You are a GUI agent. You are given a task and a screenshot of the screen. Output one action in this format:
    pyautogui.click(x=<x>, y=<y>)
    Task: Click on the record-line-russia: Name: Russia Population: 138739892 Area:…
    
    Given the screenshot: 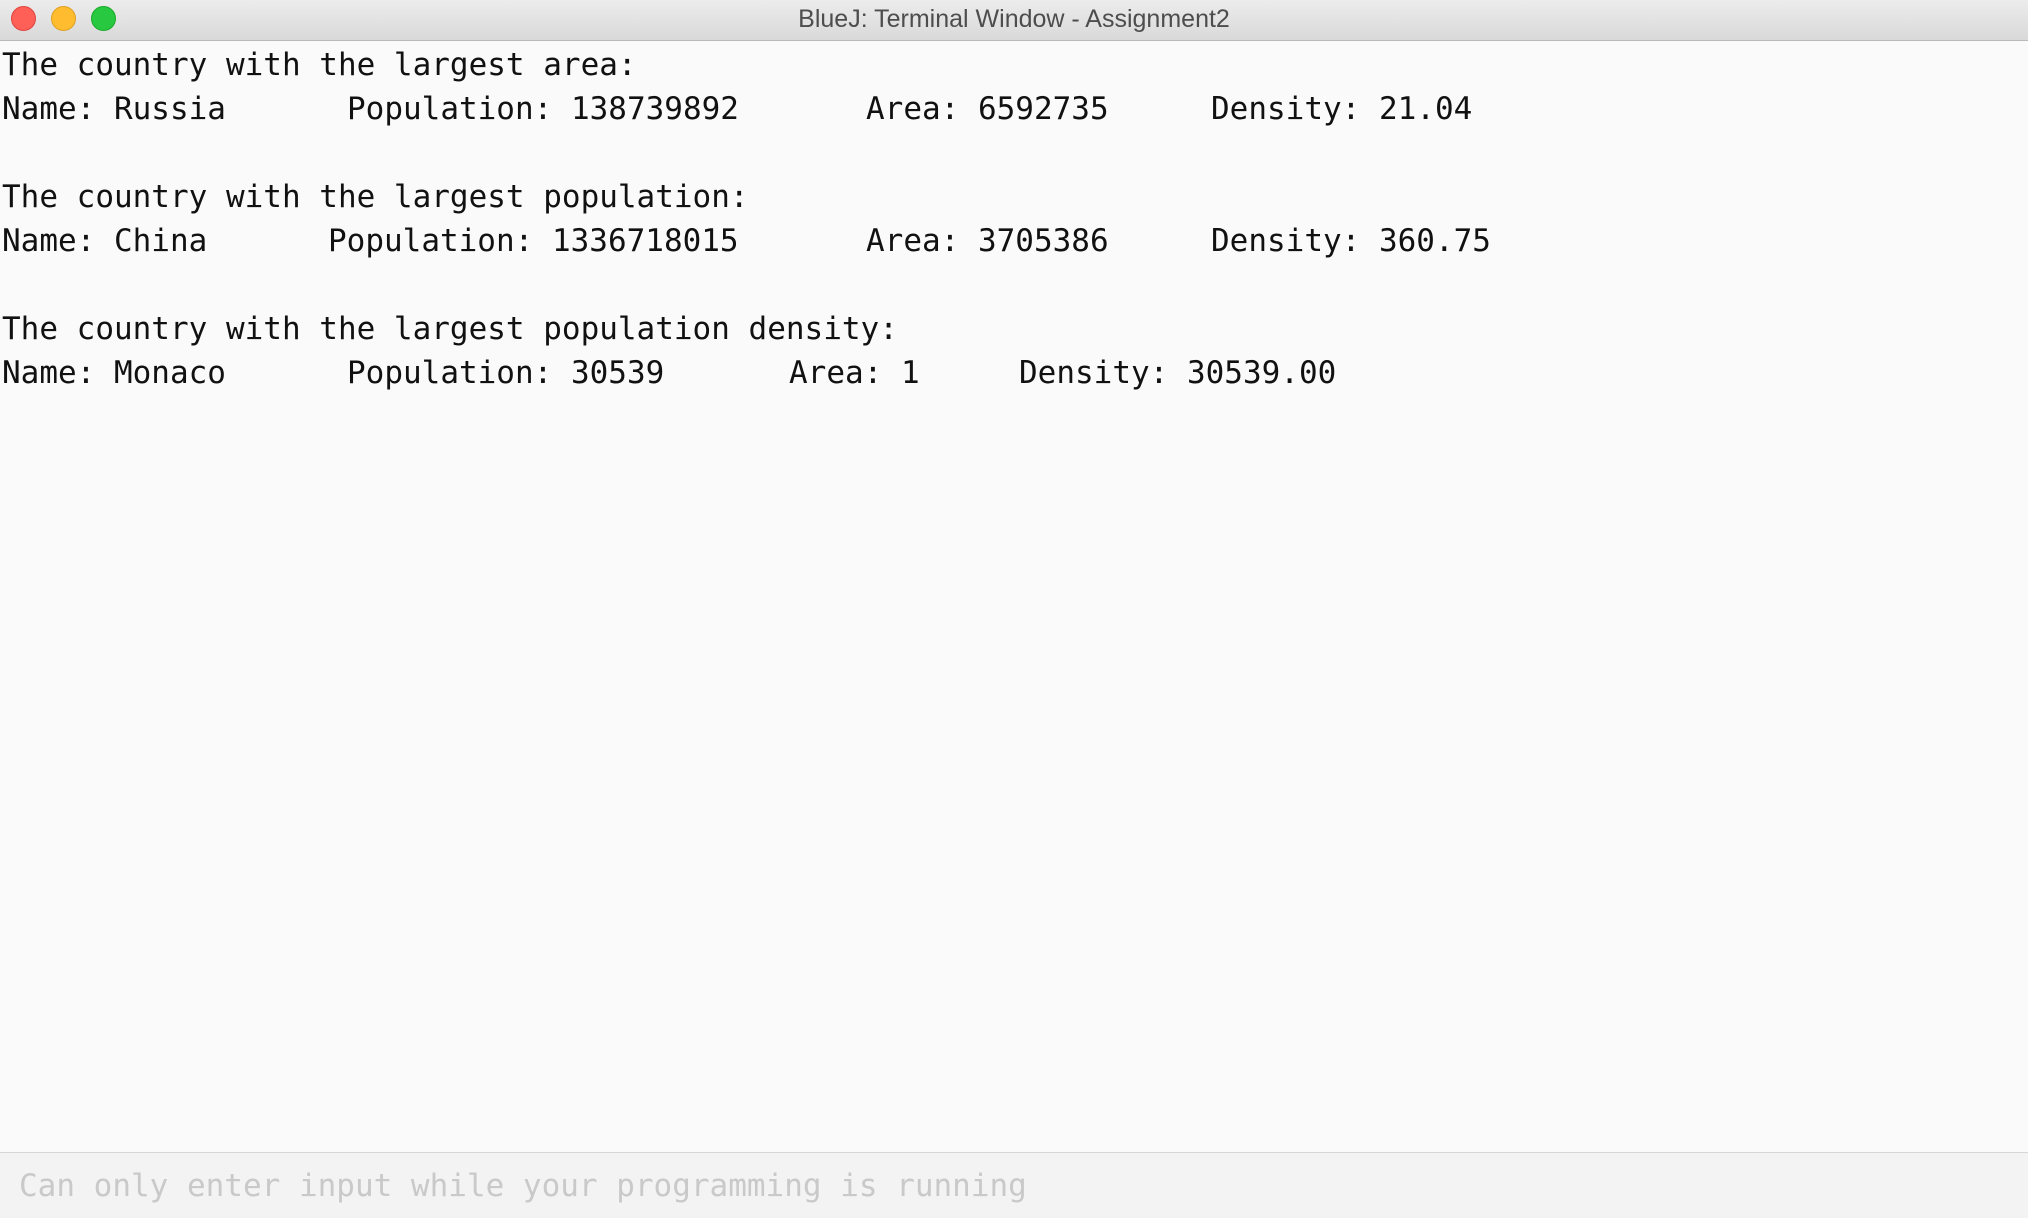 What is the action you would take?
    pyautogui.click(x=737, y=109)
    